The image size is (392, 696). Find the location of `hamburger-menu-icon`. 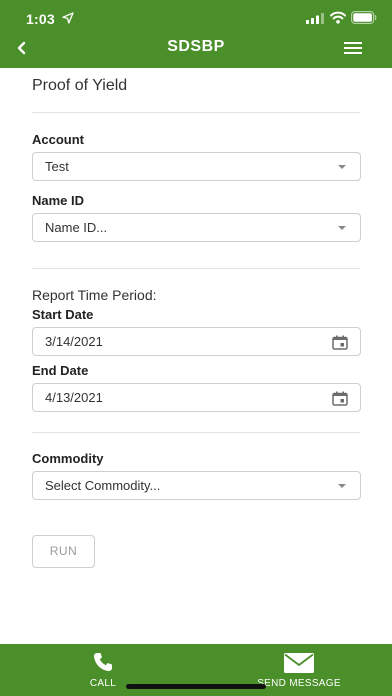

hamburger-menu-icon is located at coordinates (353, 48).